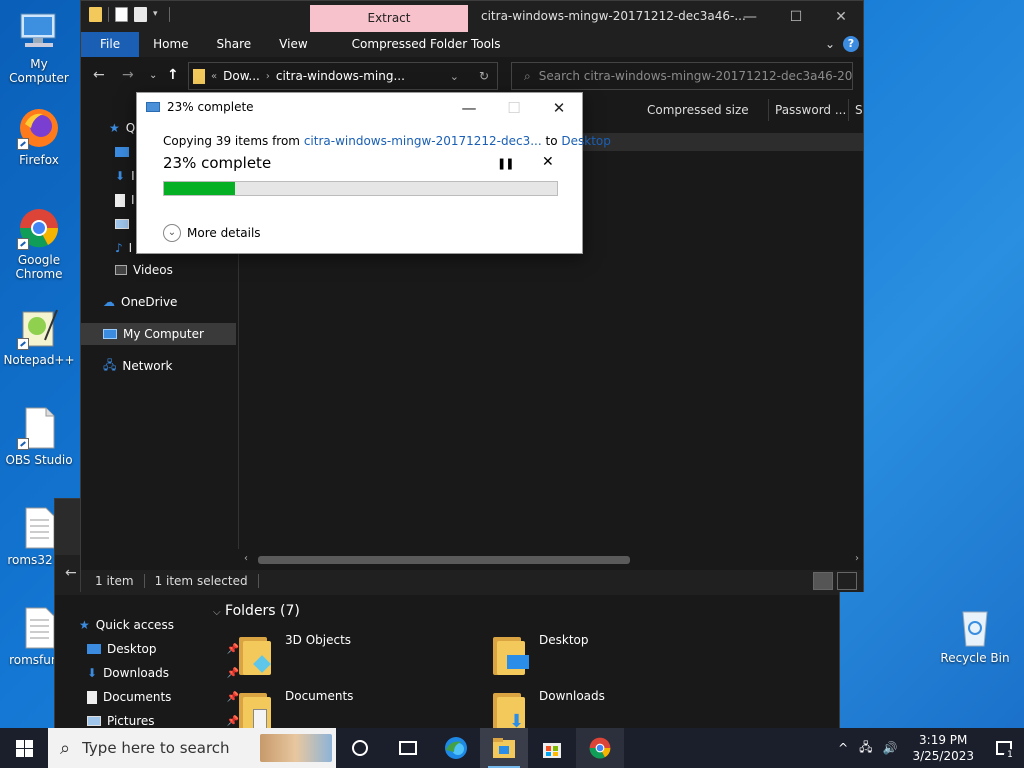 This screenshot has height=768, width=1024. What do you see at coordinates (138, 366) in the screenshot?
I see `nav-item-network: 🖧 Network` at bounding box center [138, 366].